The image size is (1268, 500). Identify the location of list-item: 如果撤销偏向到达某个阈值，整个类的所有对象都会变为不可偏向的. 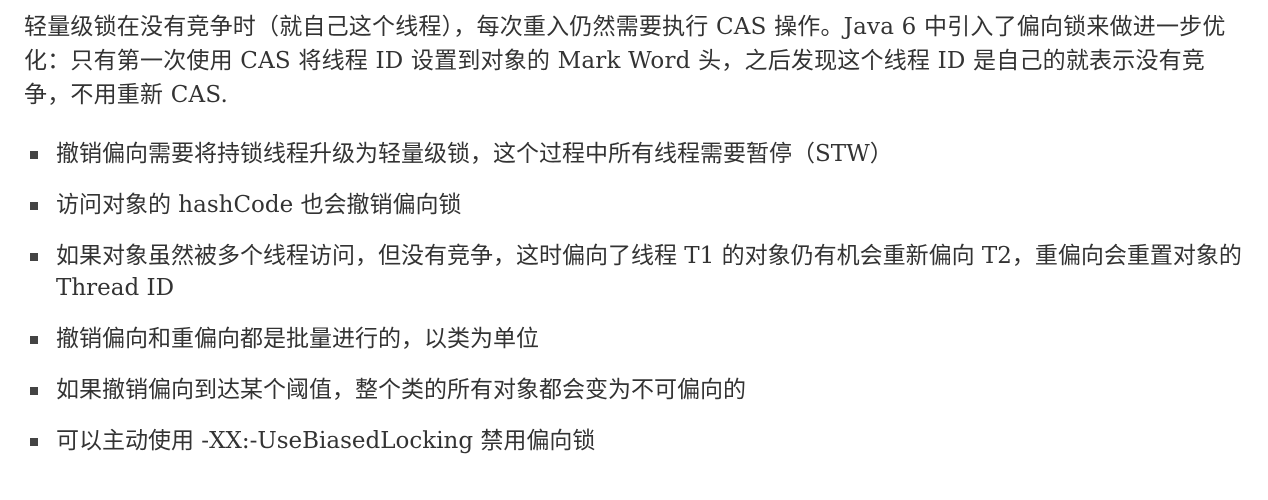
(634, 390).